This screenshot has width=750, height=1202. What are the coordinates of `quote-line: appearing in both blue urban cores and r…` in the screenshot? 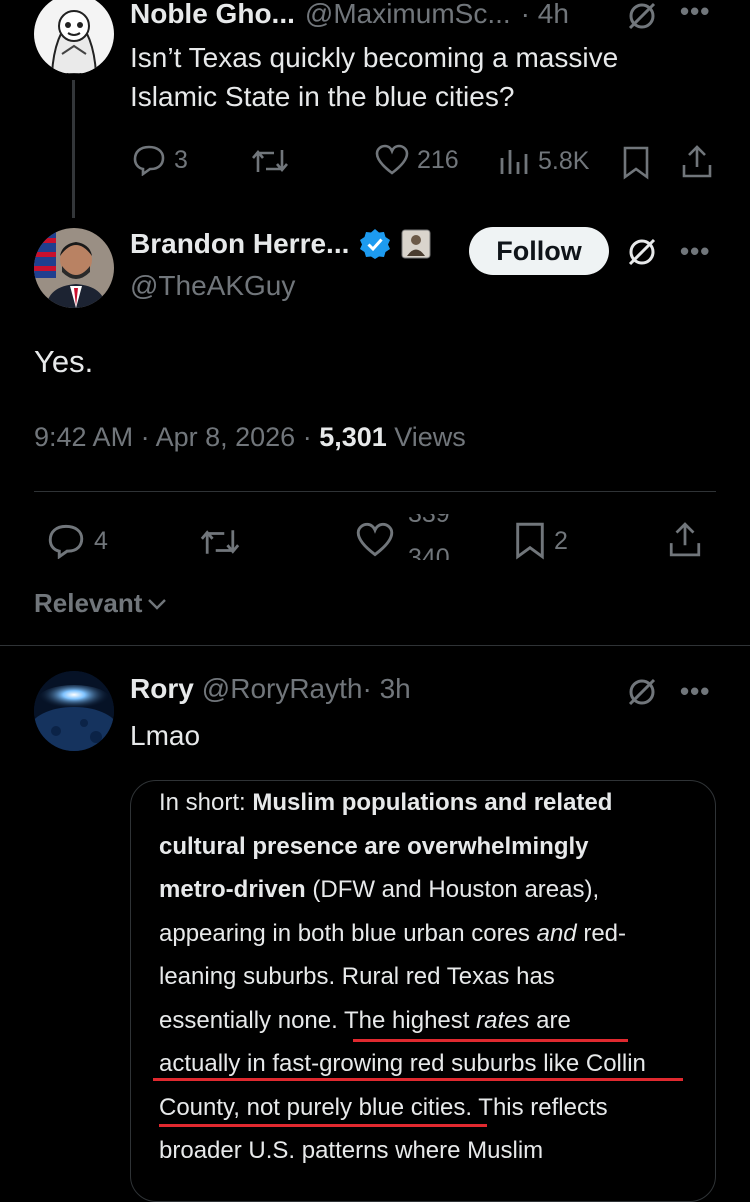 It's located at (393, 933).